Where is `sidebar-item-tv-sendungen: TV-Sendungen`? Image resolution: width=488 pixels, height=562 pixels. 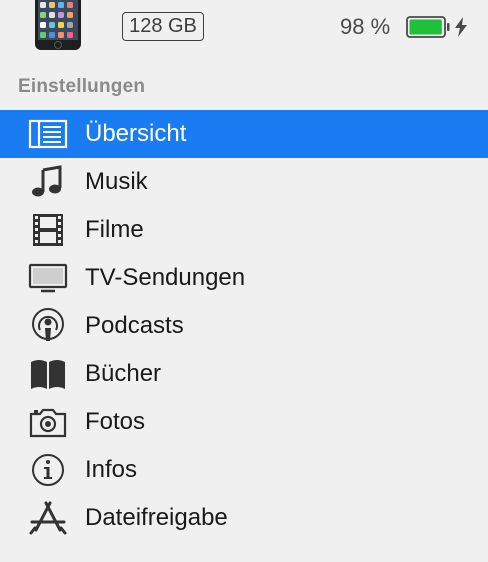 sidebar-item-tv-sendungen: TV-Sendungen is located at coordinates (244, 278).